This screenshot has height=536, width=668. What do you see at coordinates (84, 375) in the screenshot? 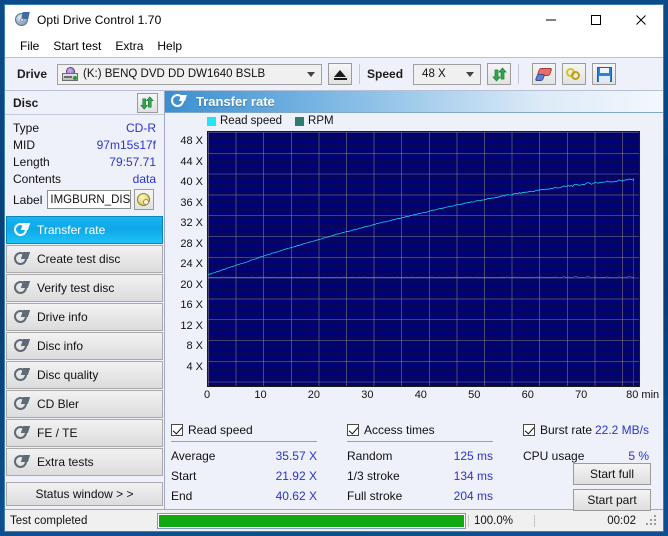
I see `sidebar-item-disc-quality: Disc quality` at bounding box center [84, 375].